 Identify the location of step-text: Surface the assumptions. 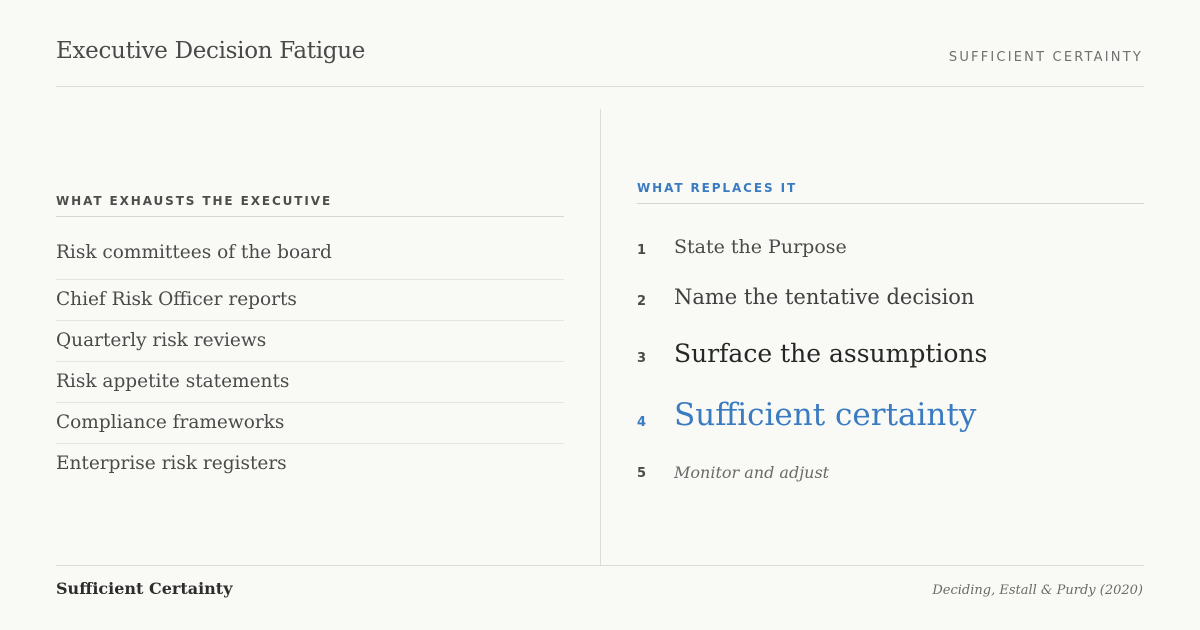
(831, 353).